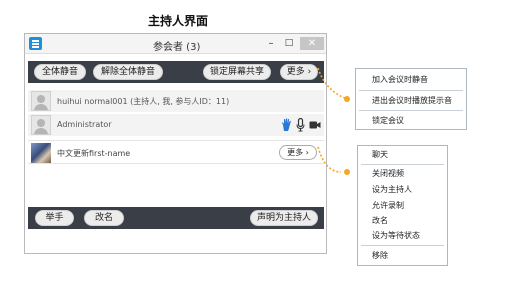 This screenshot has width=506, height=282. I want to click on raise-hand-button: 举手, so click(54, 218).